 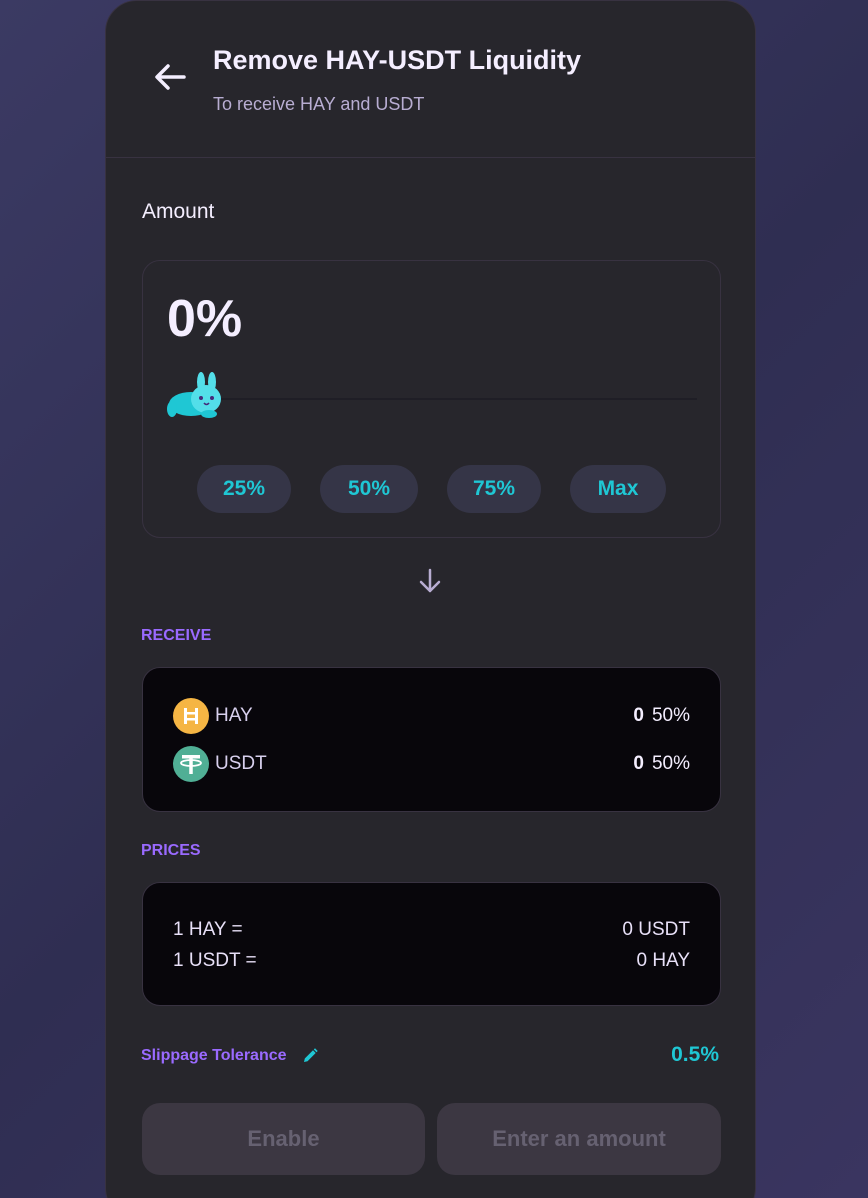 I want to click on prices-label: PRICES, so click(x=171, y=850).